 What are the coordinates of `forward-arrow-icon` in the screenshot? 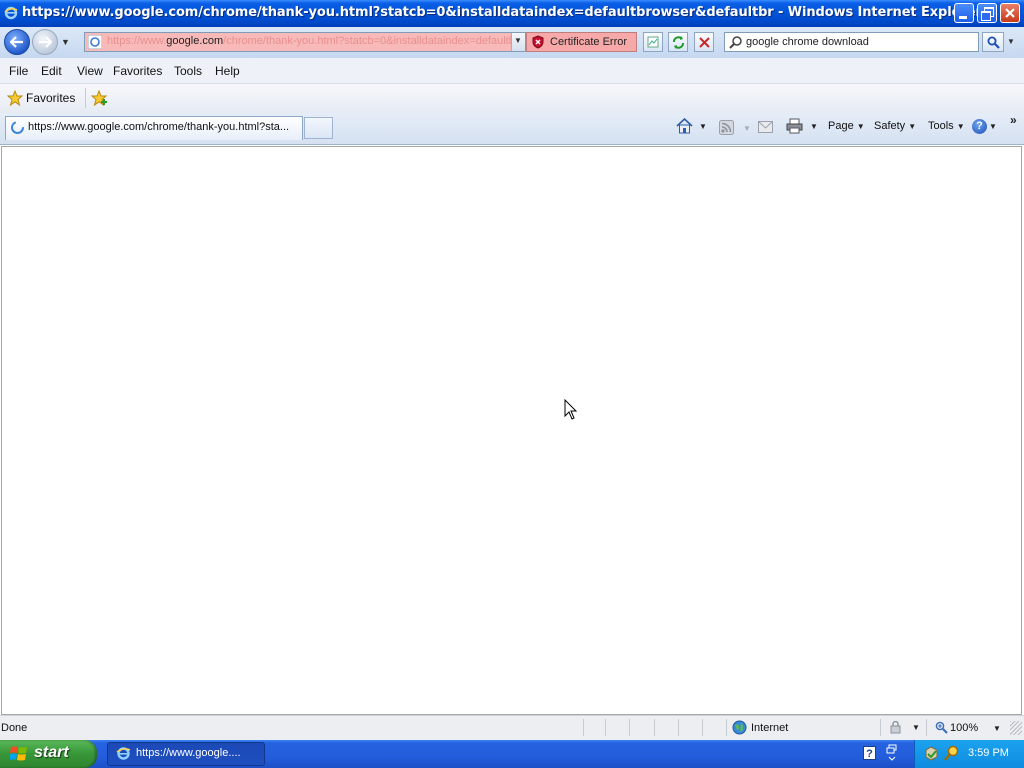 It's located at (45, 42).